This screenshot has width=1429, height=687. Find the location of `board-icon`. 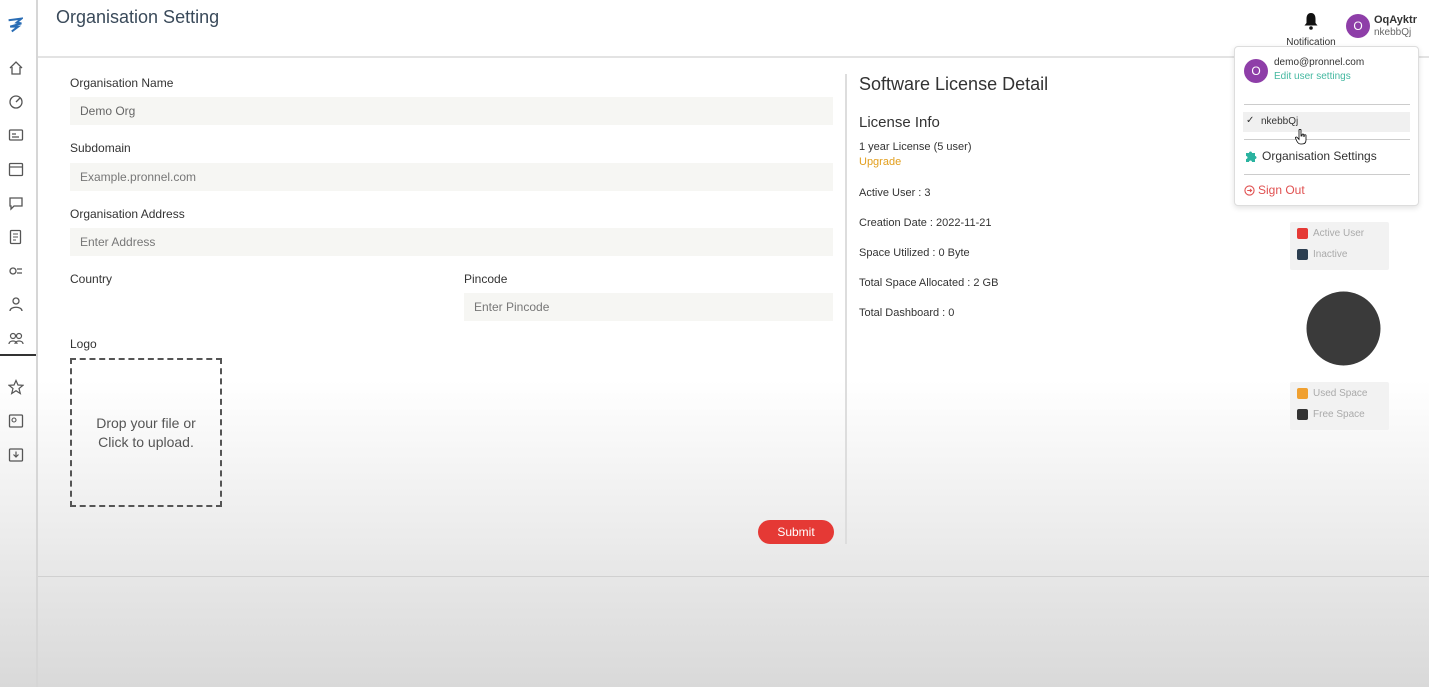

board-icon is located at coordinates (16, 135).